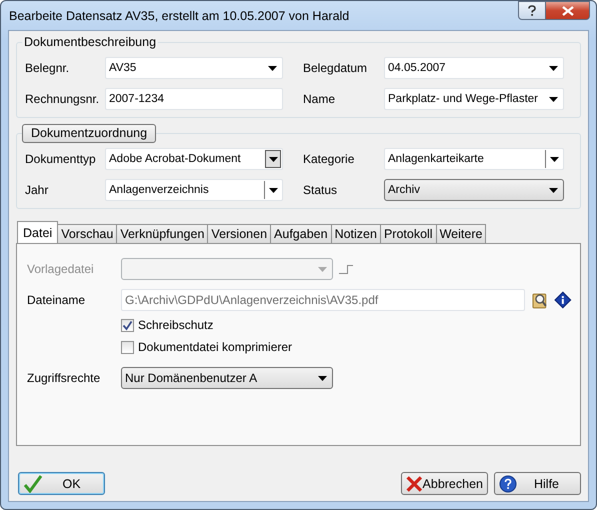  Describe the element at coordinates (474, 159) in the screenshot. I see `combo-box: Anlagenkarteikarte` at that location.